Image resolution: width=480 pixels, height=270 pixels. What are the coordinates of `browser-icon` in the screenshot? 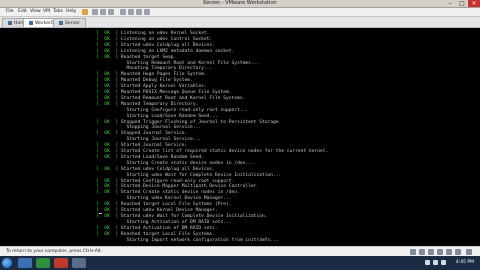 It's located at (61, 263).